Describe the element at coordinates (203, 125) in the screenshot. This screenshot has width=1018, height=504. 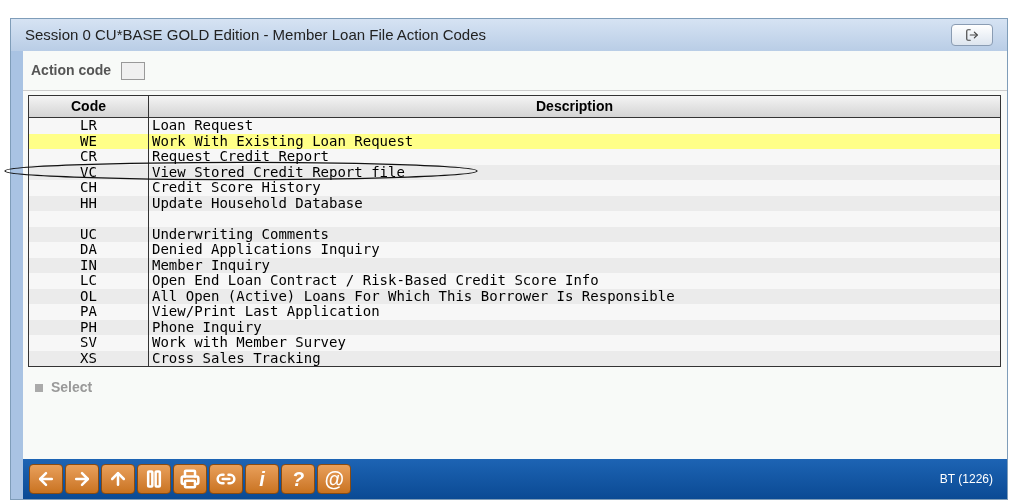
I see `description-cell: Loan Request` at that location.